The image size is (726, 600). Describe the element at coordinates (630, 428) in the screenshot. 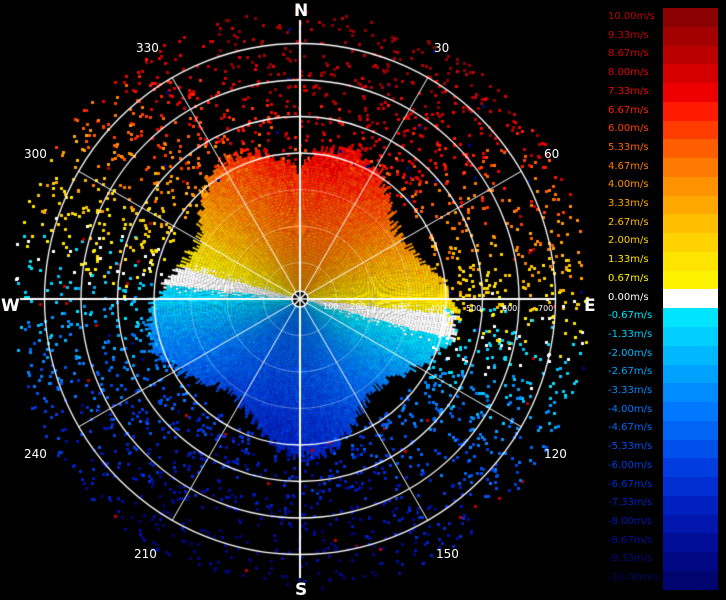

I see `color-scale-label: -4.67m/s` at that location.